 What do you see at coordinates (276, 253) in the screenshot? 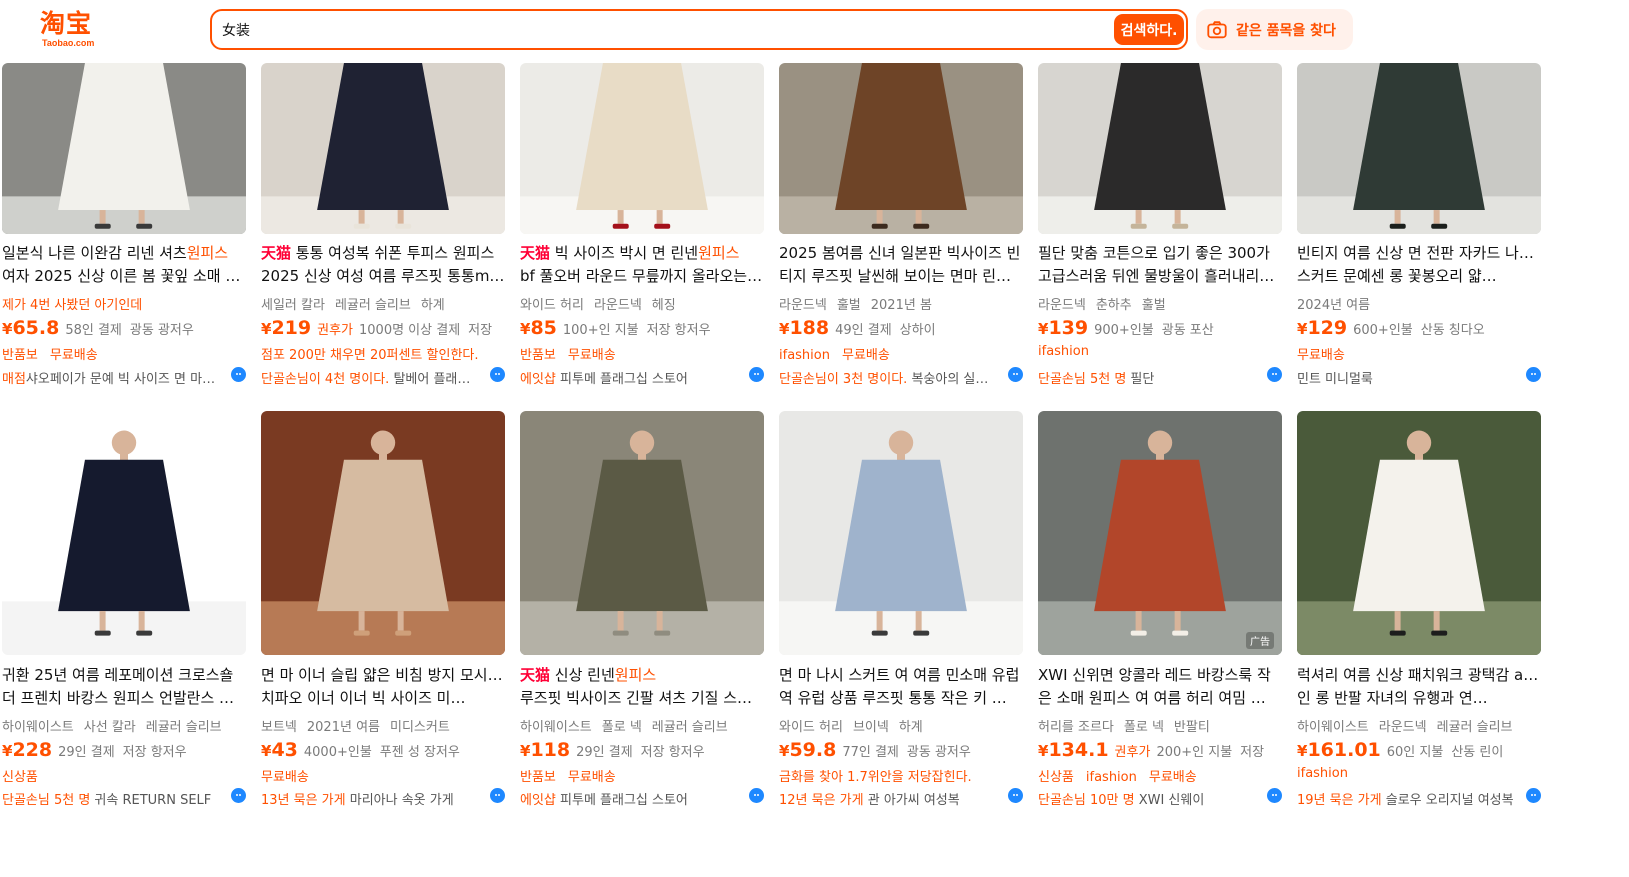
I see `tmall-badge: 天猫` at bounding box center [276, 253].